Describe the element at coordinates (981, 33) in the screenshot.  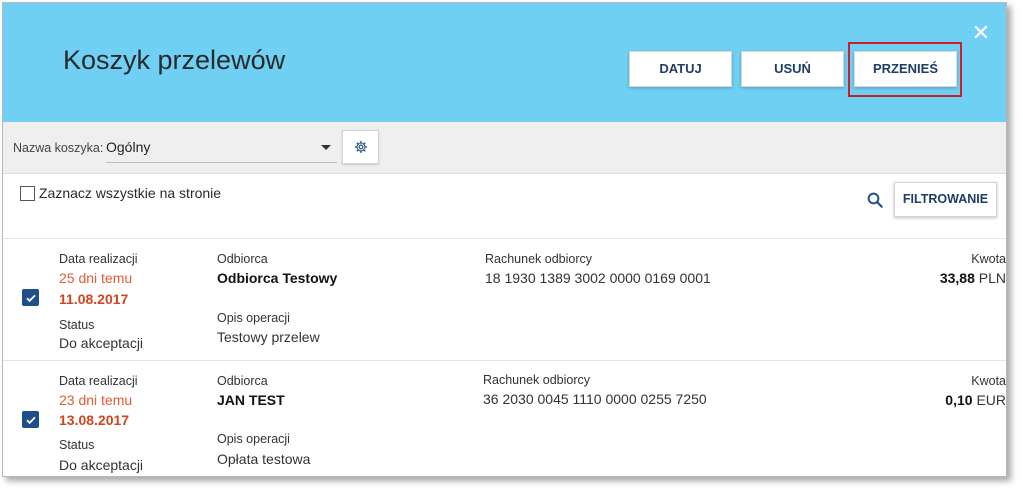
I see `close-icon: ✕` at that location.